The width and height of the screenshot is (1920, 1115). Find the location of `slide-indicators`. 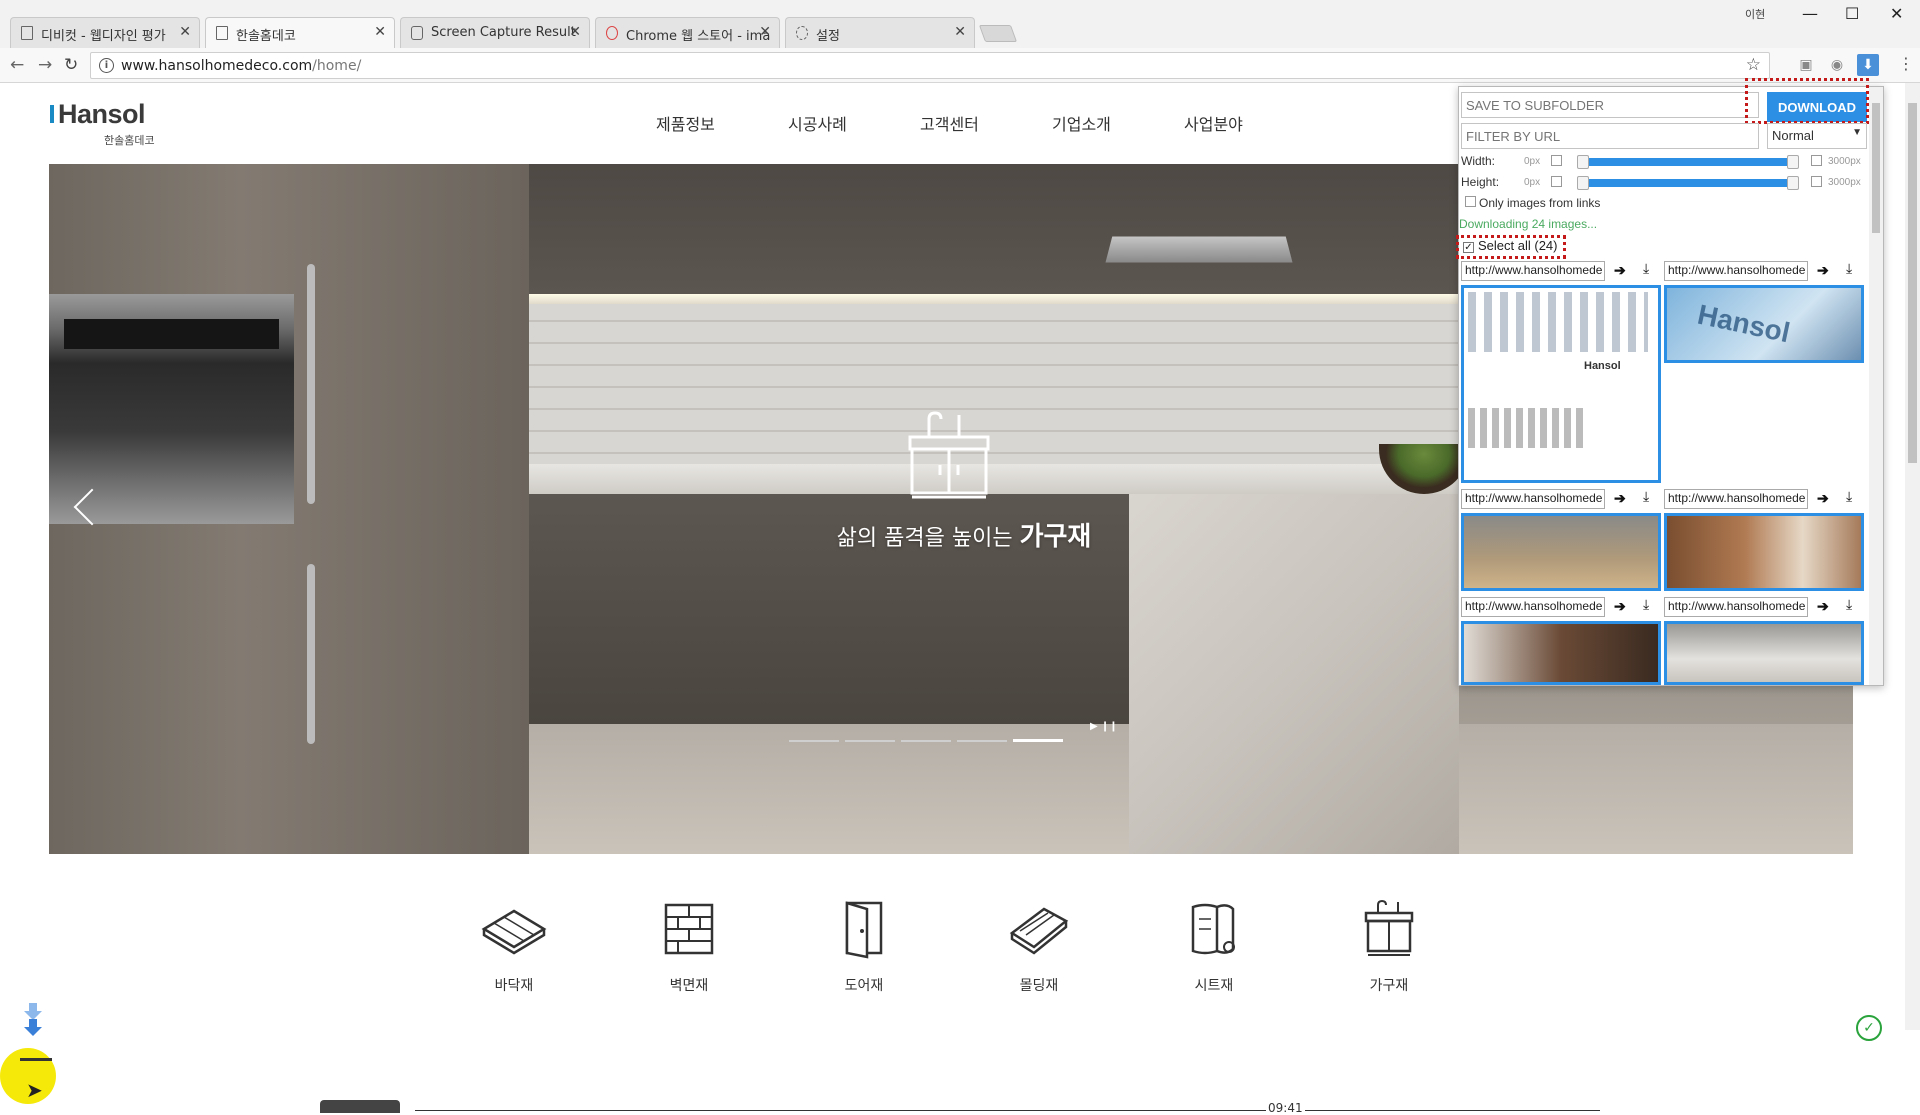

slide-indicators is located at coordinates (929, 736).